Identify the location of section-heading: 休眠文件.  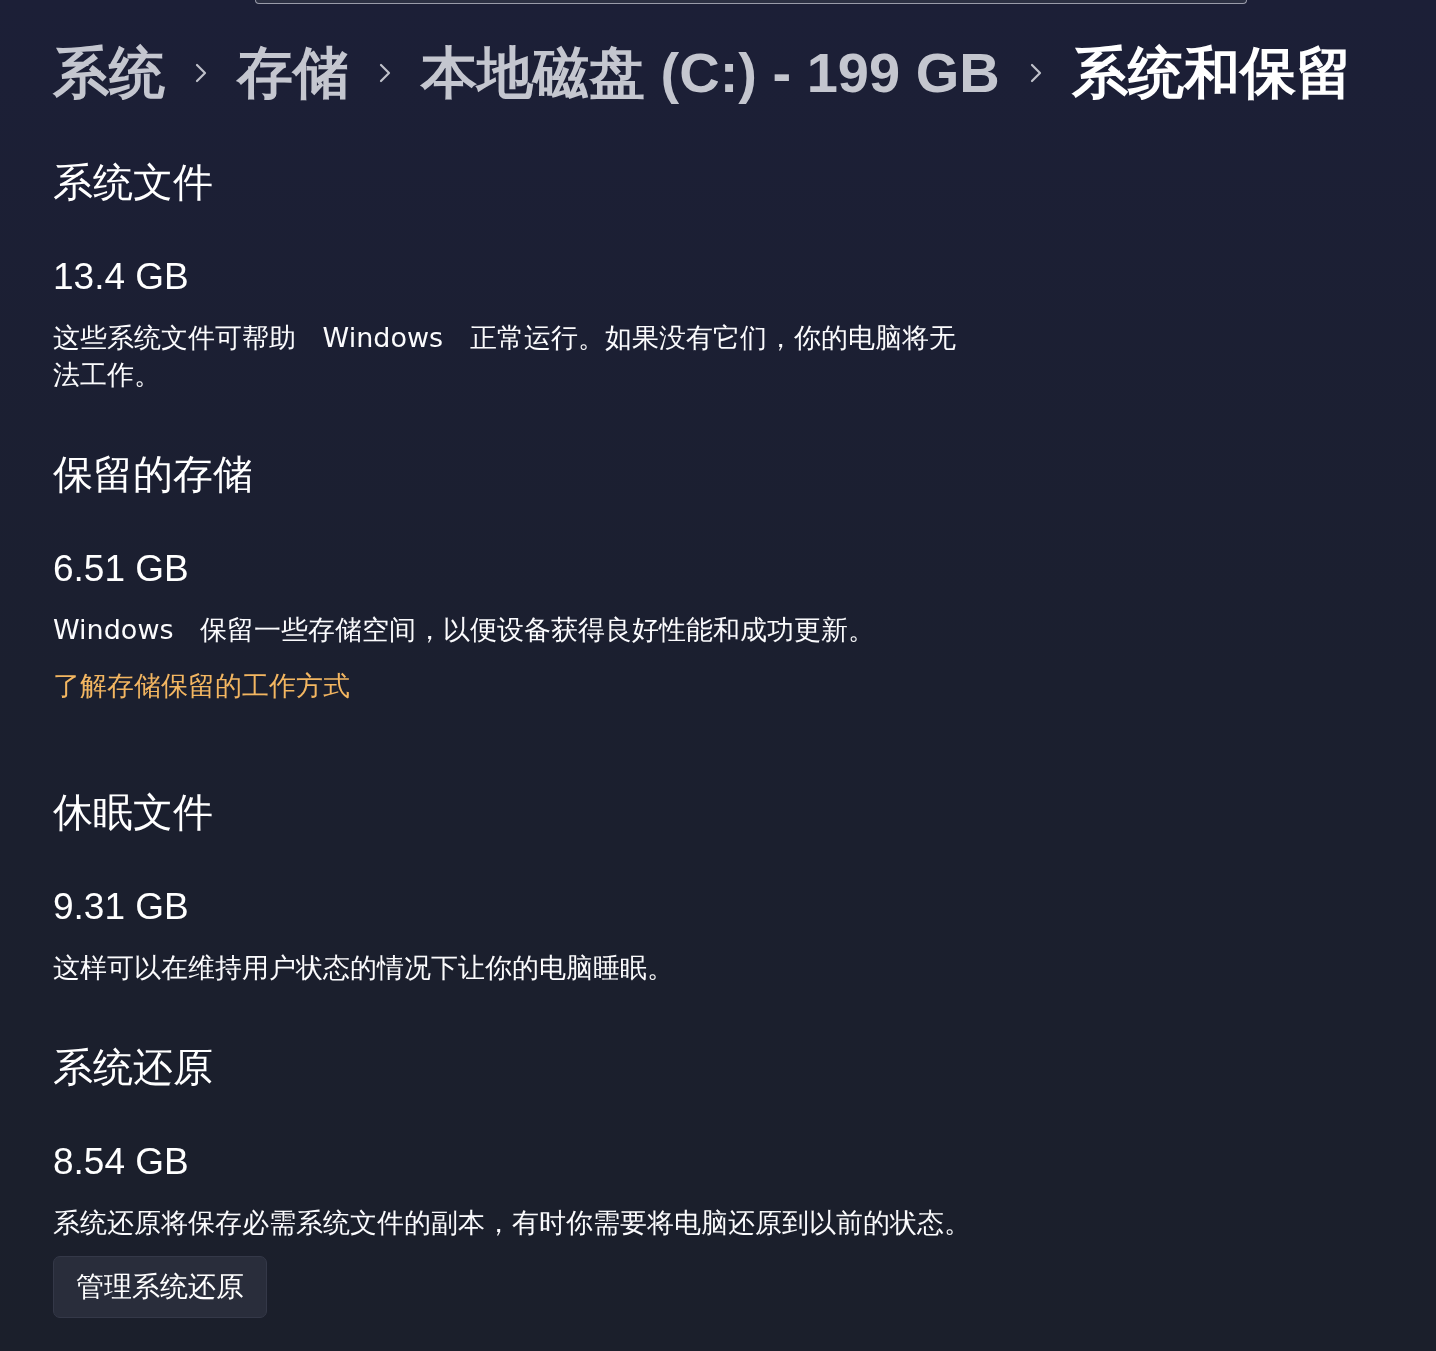
(133, 812).